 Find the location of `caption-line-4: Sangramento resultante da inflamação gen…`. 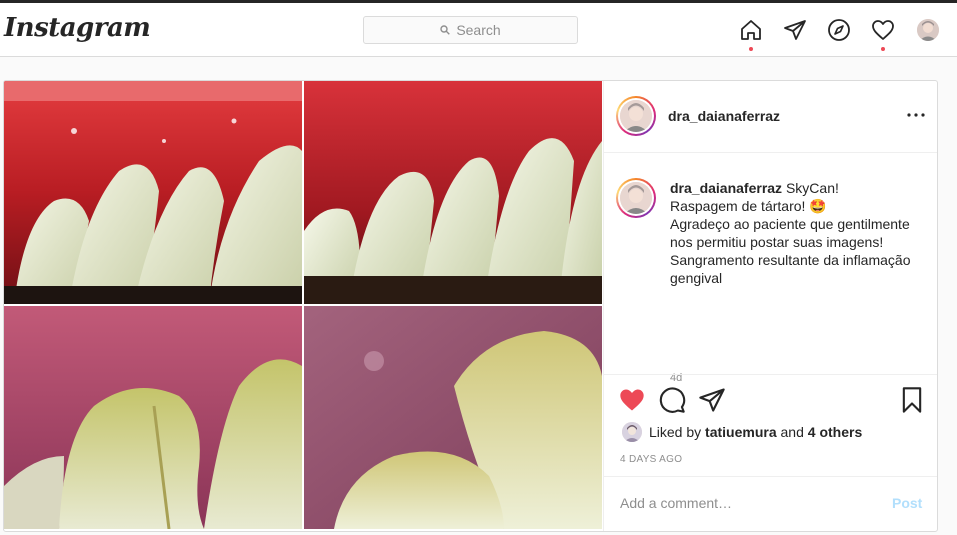

caption-line-4: Sangramento resultante da inflamação gen… is located at coordinates (790, 269).